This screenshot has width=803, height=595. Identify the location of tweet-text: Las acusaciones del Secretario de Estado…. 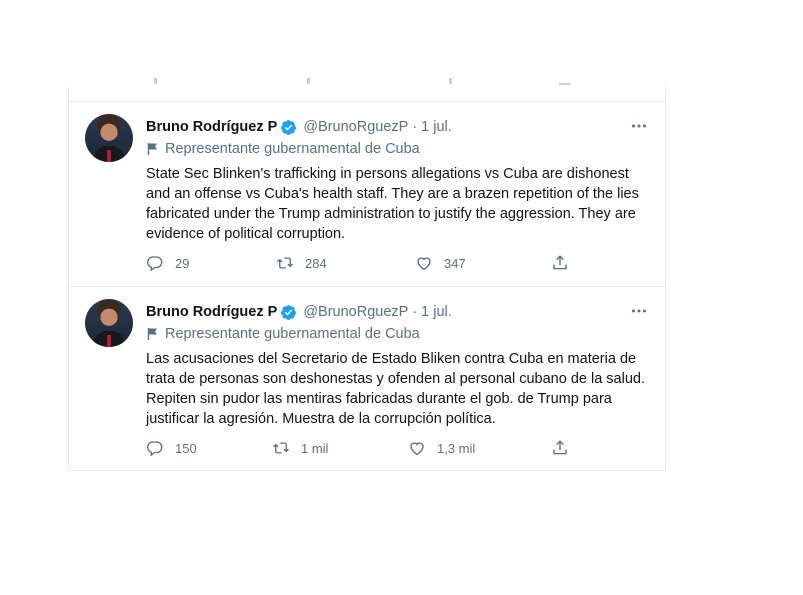
(395, 389).